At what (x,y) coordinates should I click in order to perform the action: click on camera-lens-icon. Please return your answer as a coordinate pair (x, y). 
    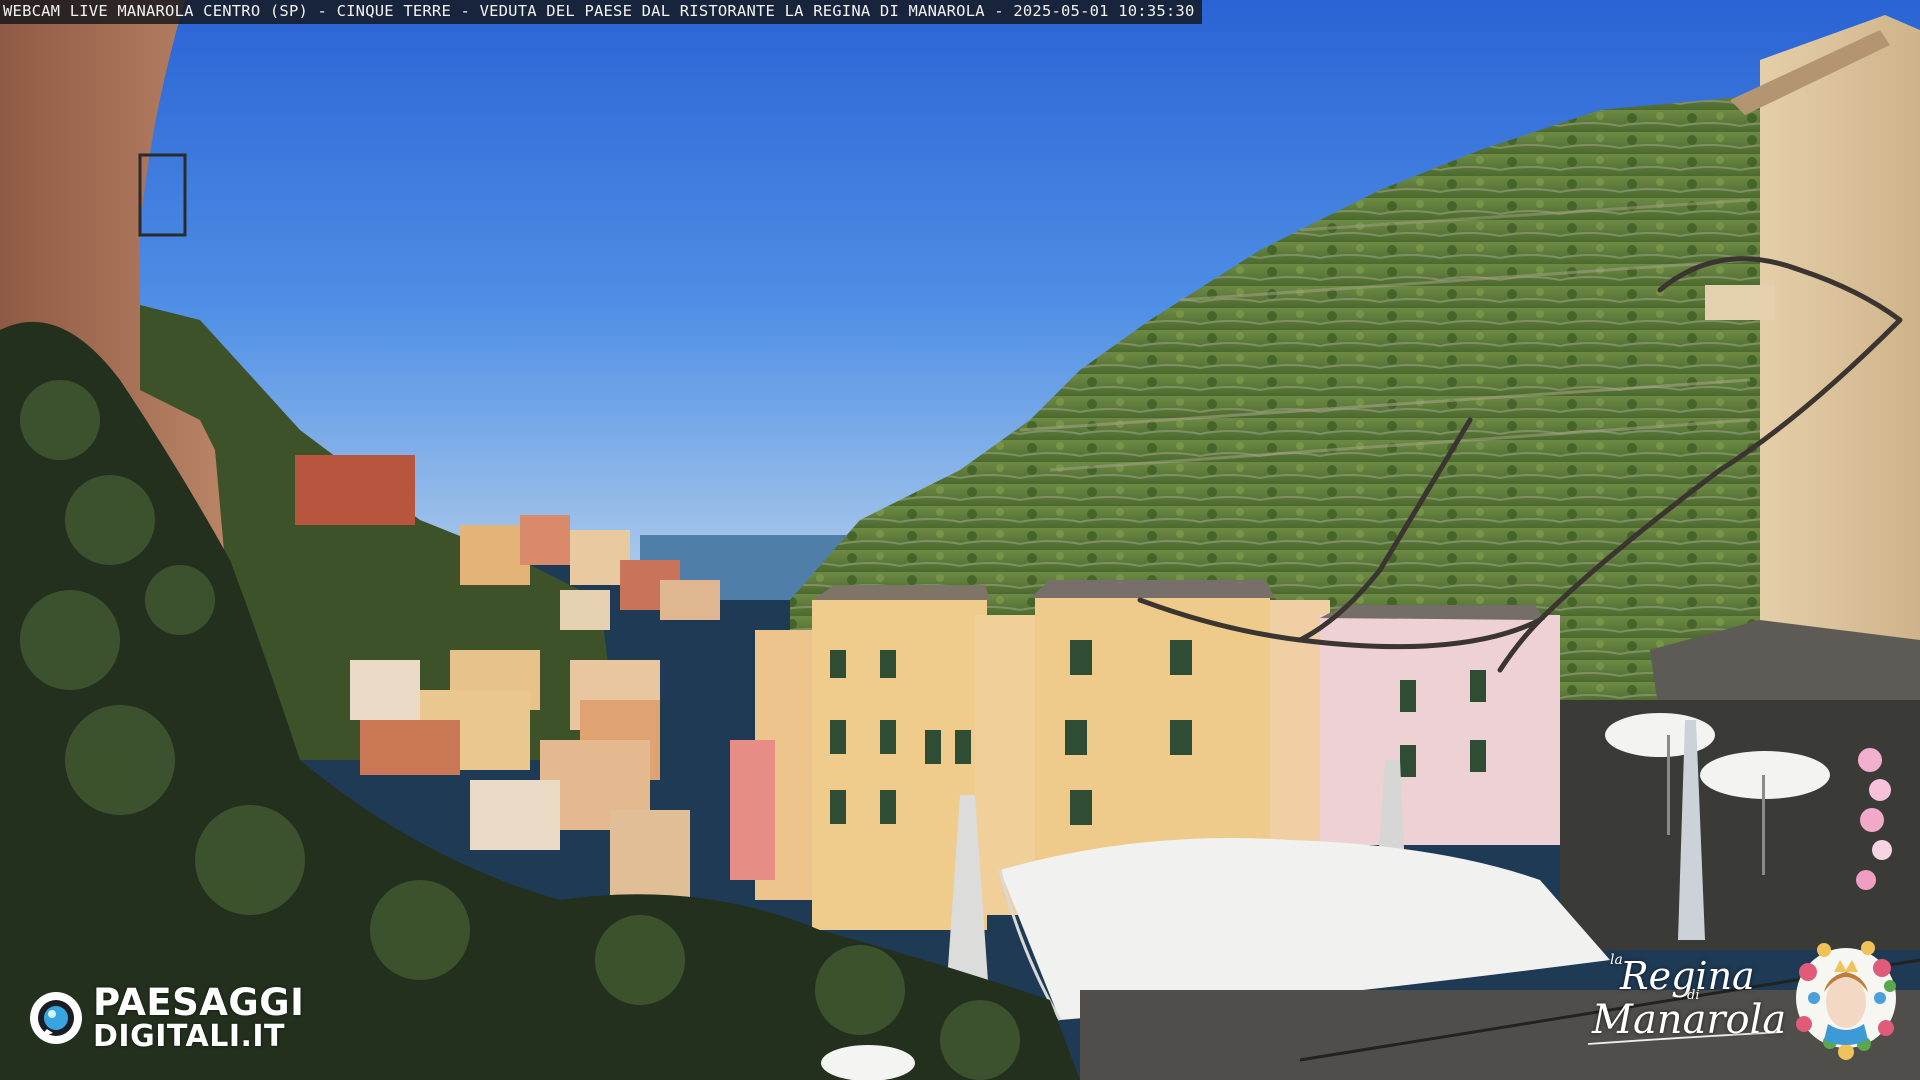
    Looking at the image, I should click on (56, 1018).